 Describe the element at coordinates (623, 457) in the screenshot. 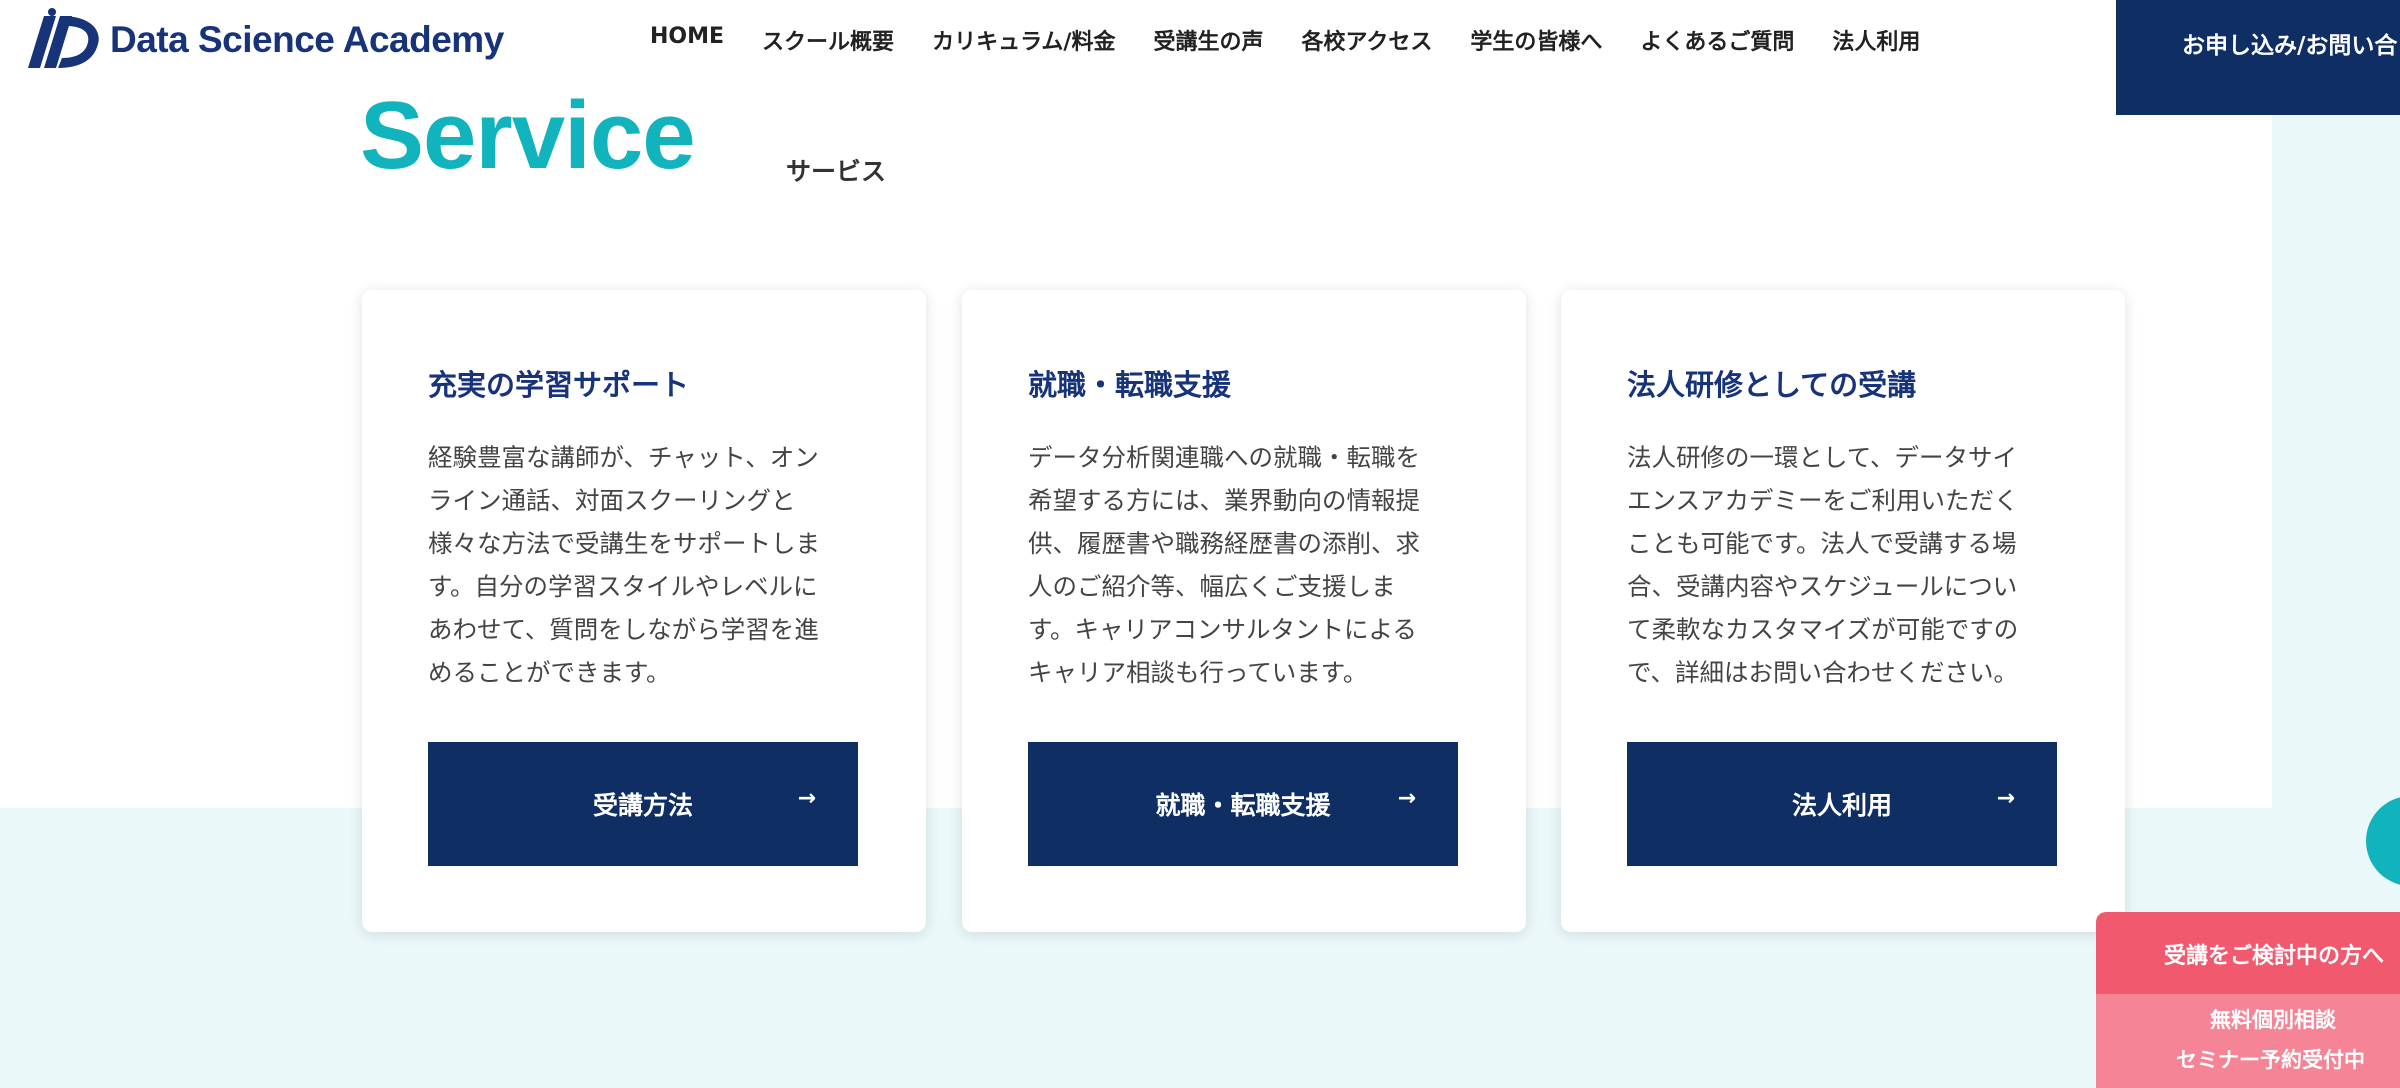

I see `card-line: 経験豊富な講師が、チャット、オン` at that location.